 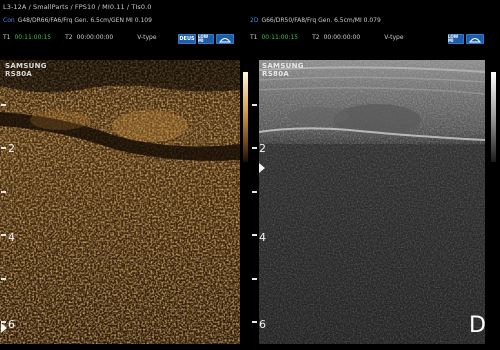 I want to click on left-depth-scale: 2 4 6, so click(x=10, y=202).